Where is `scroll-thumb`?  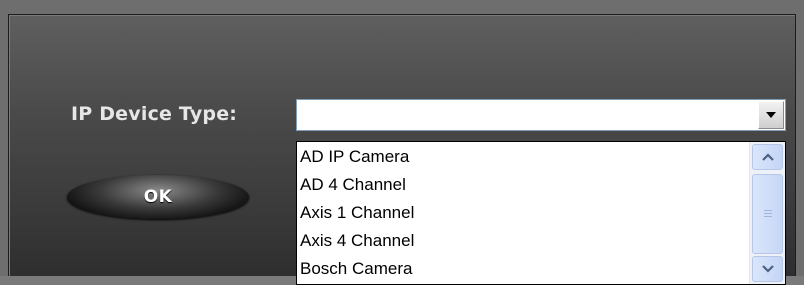 scroll-thumb is located at coordinates (767, 214).